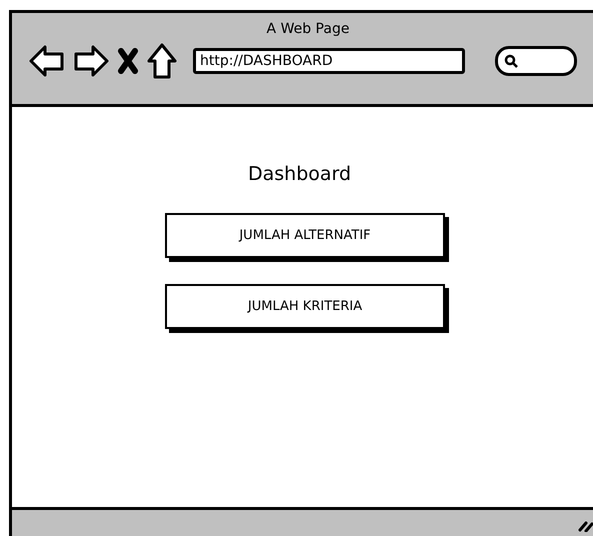 Image resolution: width=593 pixels, height=536 pixels. I want to click on window-title: A Web Page, so click(308, 28).